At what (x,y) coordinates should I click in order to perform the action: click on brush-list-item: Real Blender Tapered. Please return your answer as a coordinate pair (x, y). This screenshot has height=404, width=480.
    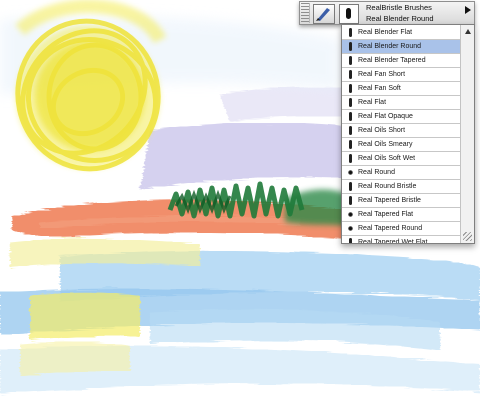
    Looking at the image, I should click on (401, 61).